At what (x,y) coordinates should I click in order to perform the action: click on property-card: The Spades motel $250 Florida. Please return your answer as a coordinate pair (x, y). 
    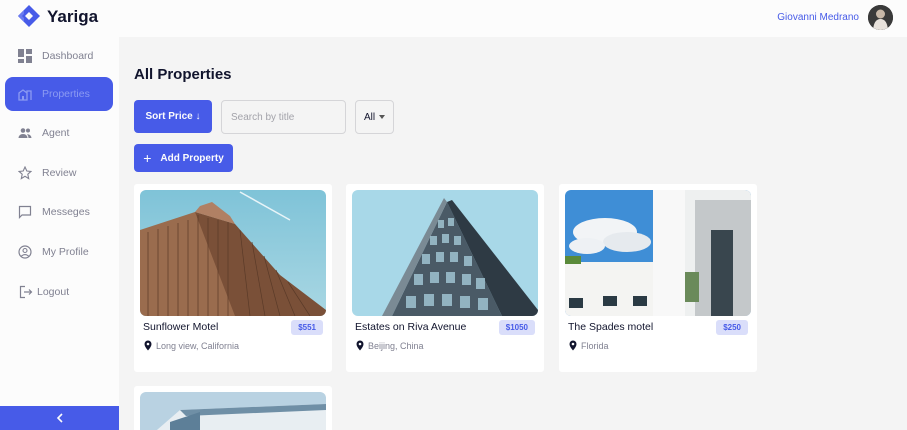
    Looking at the image, I should click on (658, 278).